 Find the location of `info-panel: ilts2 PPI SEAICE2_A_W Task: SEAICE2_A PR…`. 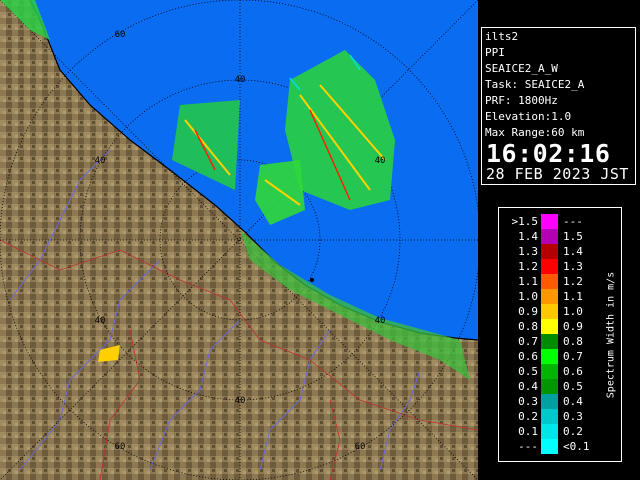

info-panel: ilts2 PPI SEAICE2_A_W Task: SEAICE2_A PR… is located at coordinates (558, 106).